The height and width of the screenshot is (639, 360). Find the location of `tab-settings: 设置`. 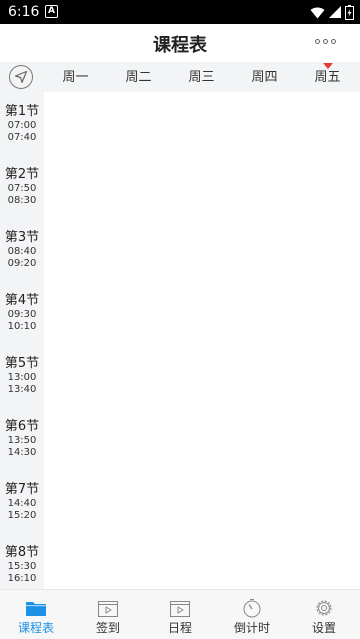

tab-settings: 设置 is located at coordinates (324, 614).